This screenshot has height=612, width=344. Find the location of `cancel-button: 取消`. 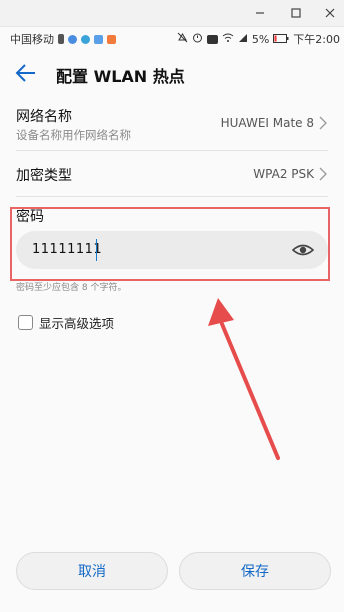

cancel-button: 取消 is located at coordinates (92, 571).